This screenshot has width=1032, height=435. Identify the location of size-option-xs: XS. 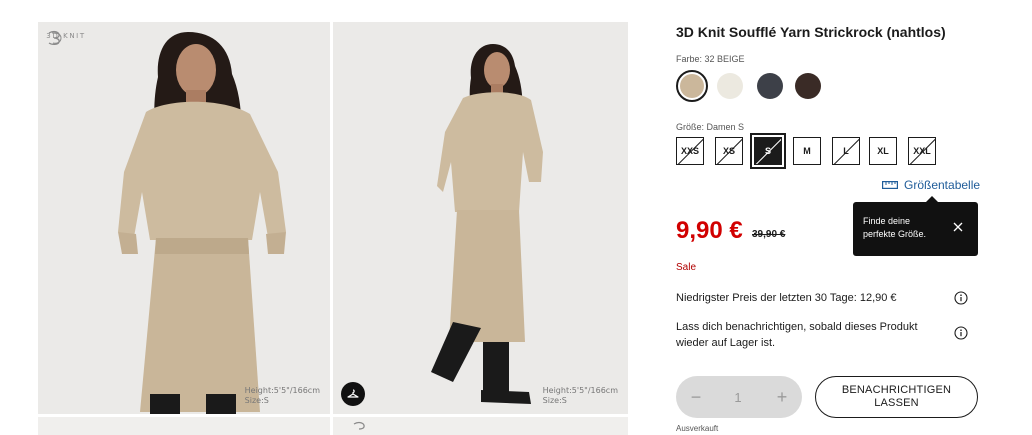
(729, 151).